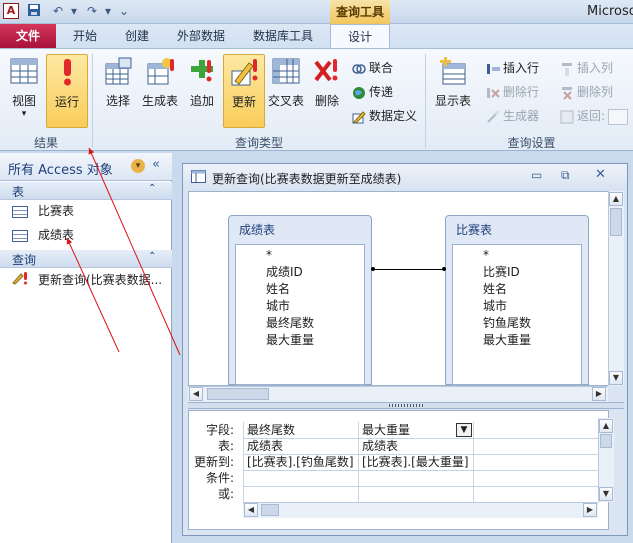 Image resolution: width=633 pixels, height=543 pixels. I want to click on annotation-arrows, so click(123, 251).